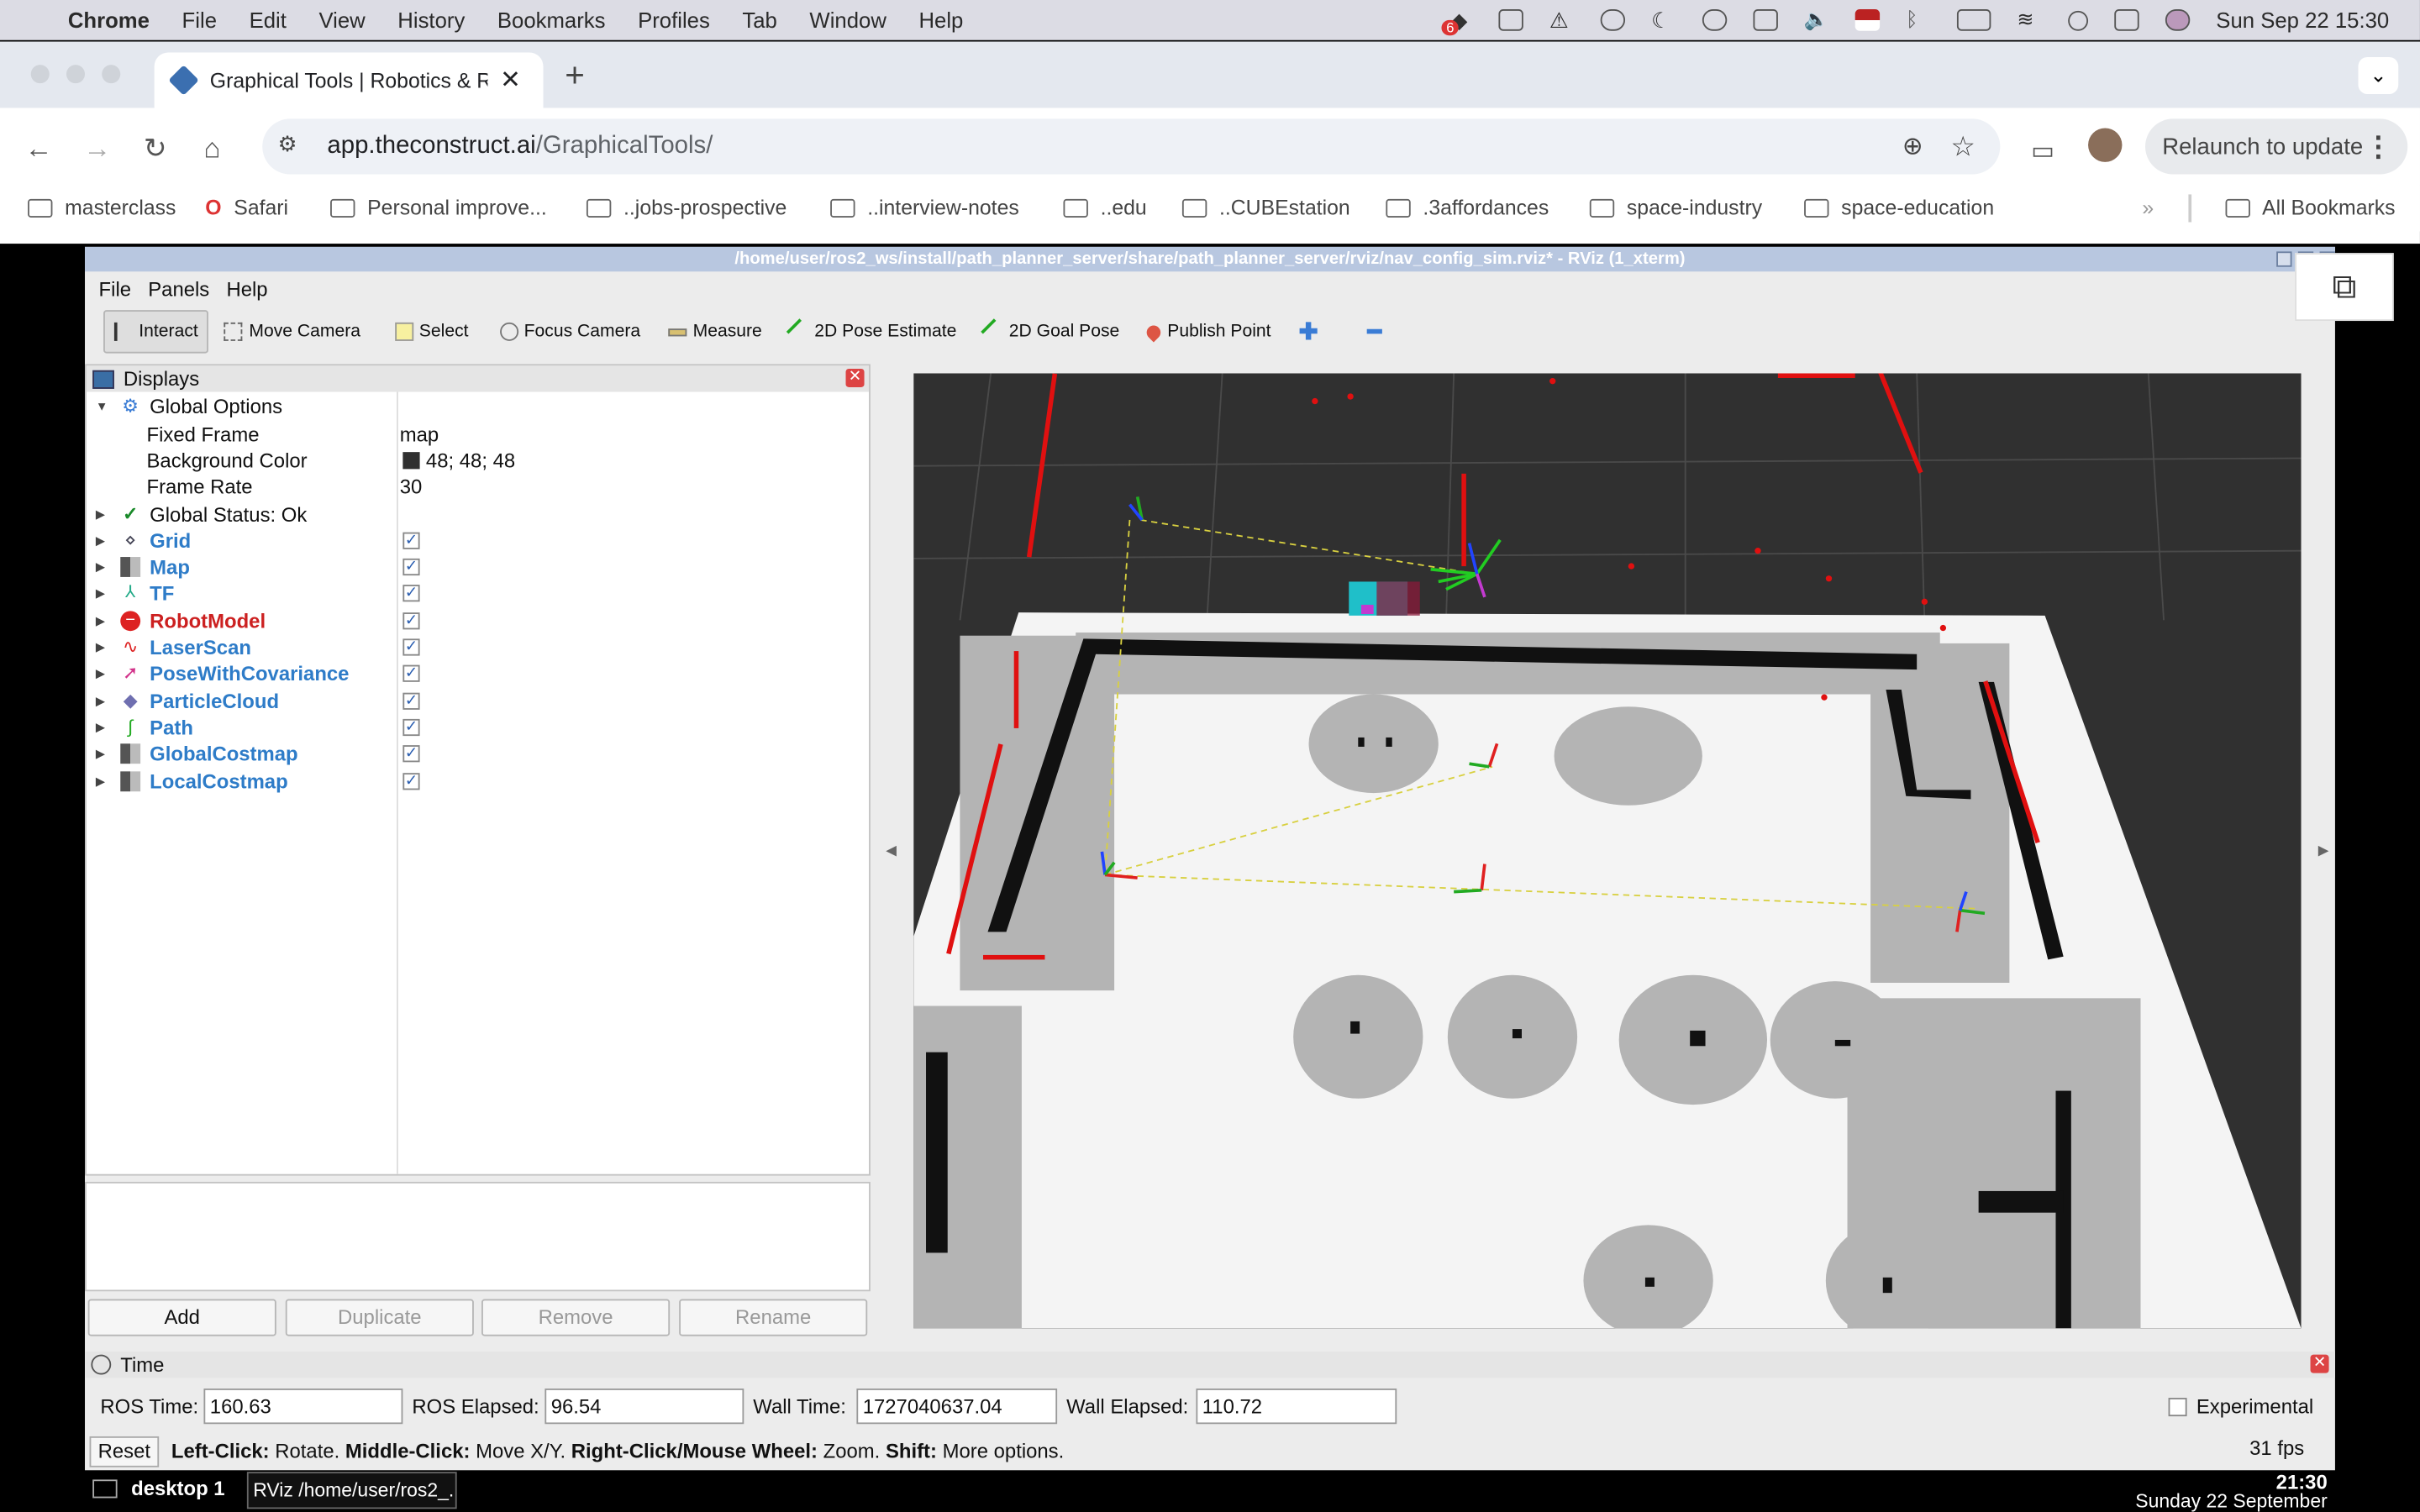 The width and height of the screenshot is (2420, 1512). Describe the element at coordinates (2378, 75) in the screenshot. I see `tab-search-button: ⌄` at that location.